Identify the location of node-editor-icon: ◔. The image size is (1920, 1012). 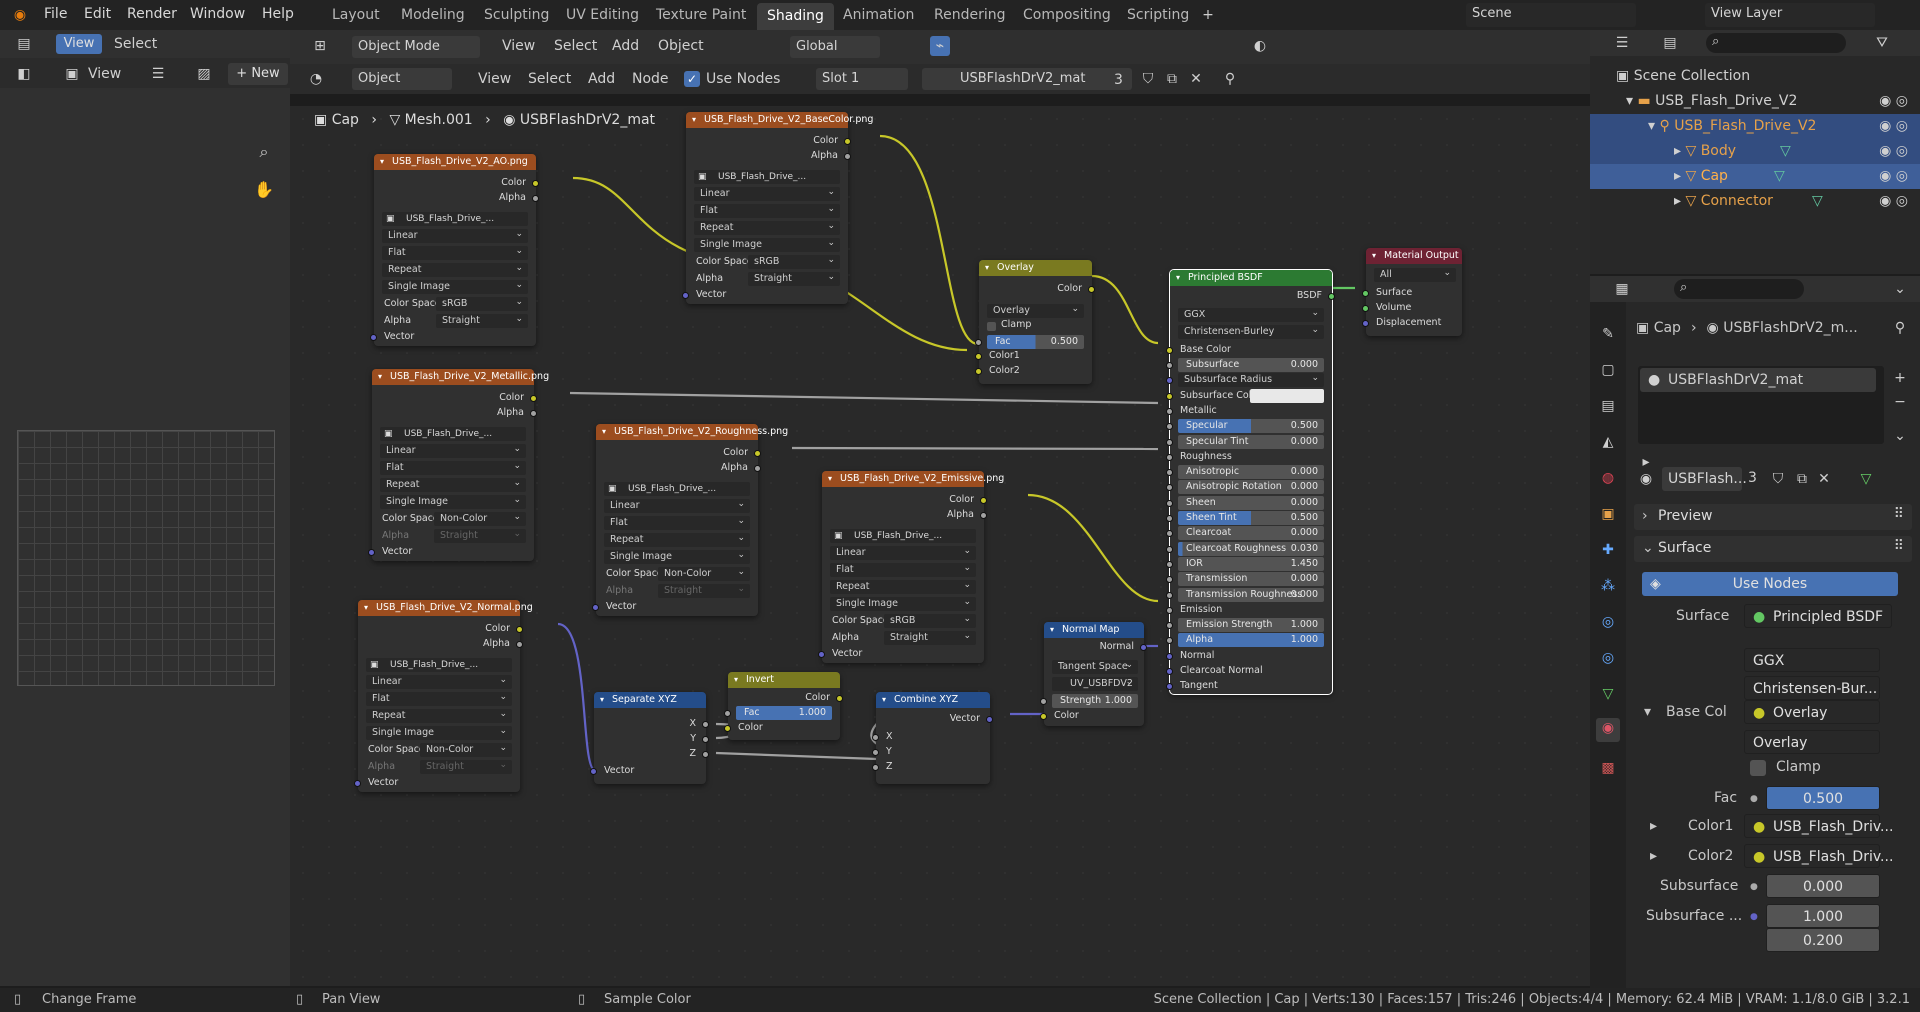
(316, 79).